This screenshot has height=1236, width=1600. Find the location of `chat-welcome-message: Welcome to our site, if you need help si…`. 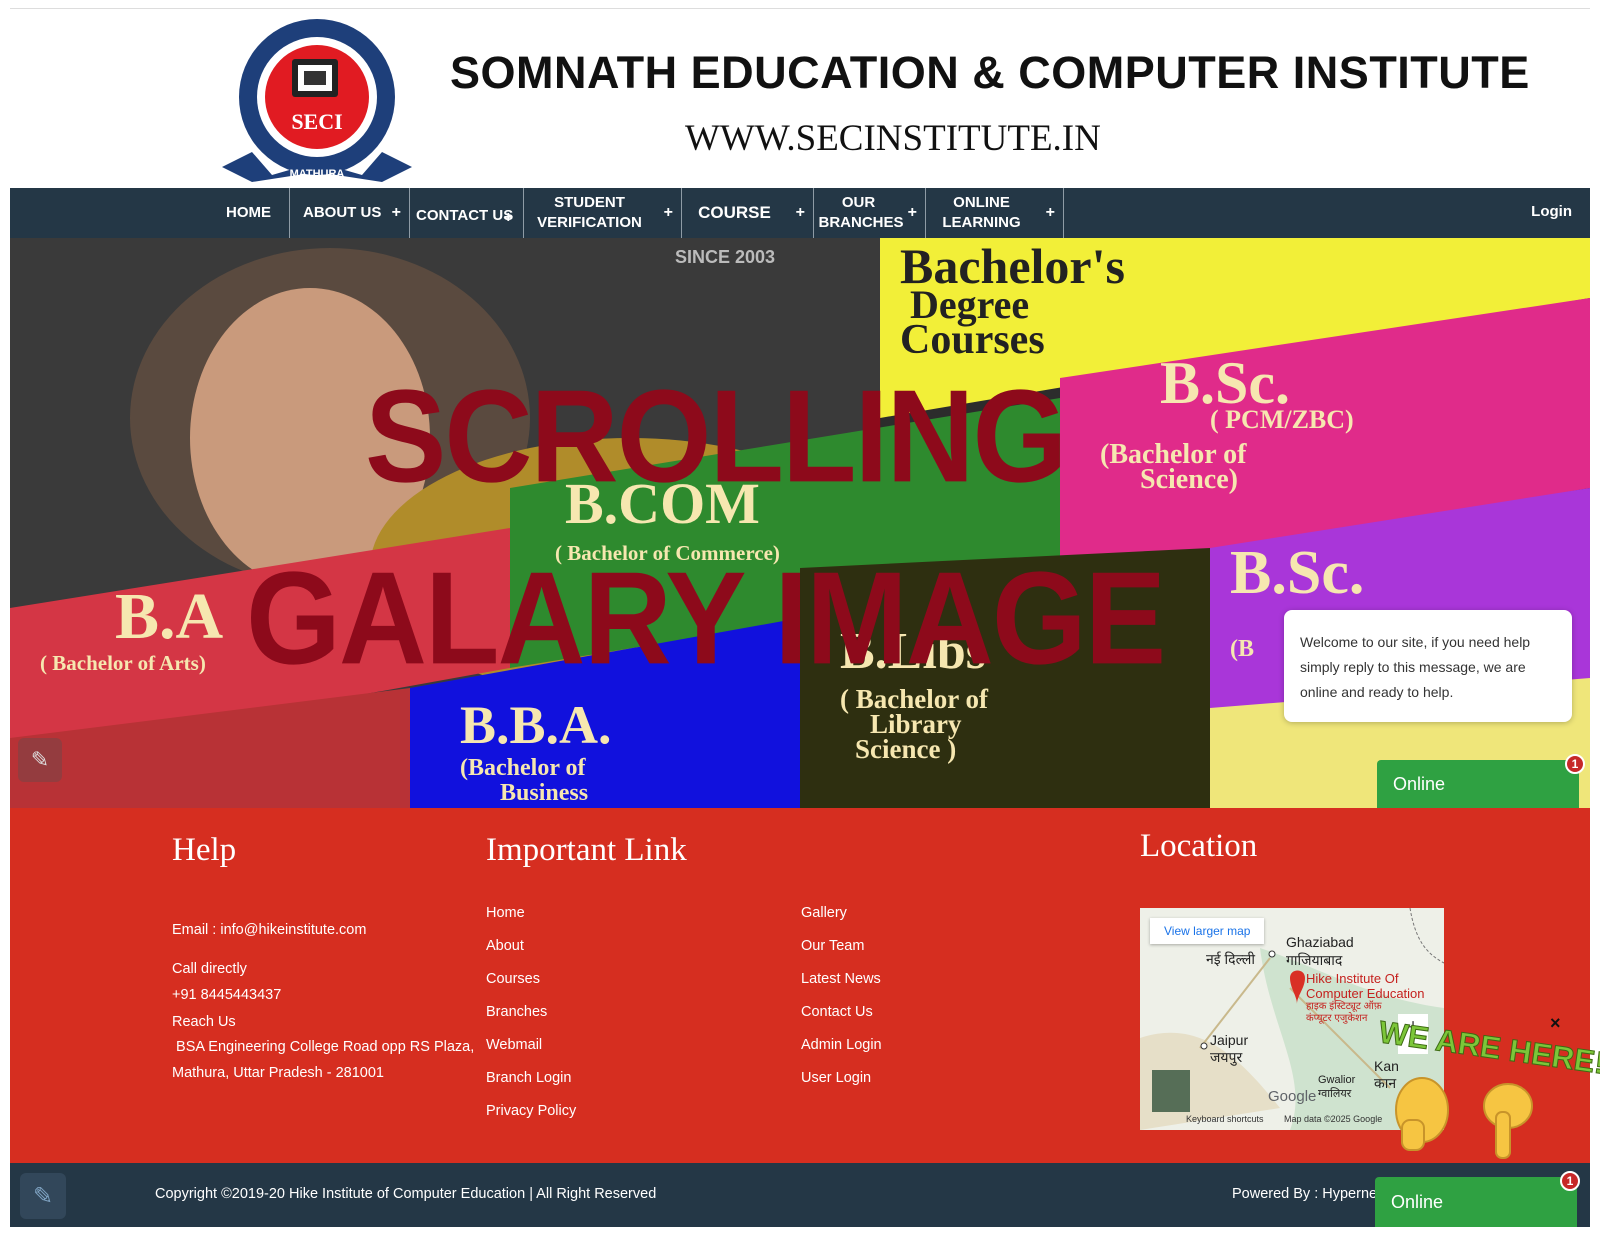

chat-welcome-message: Welcome to our site, if you need help si… is located at coordinates (1428, 666).